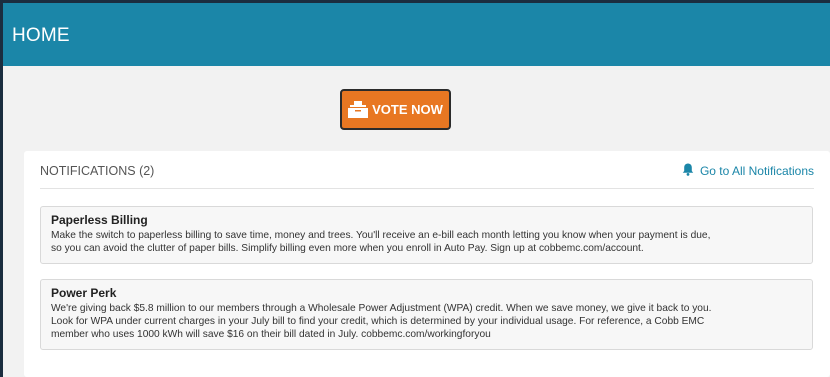 The height and width of the screenshot is (377, 830). I want to click on page-title: HOME, so click(41, 35).